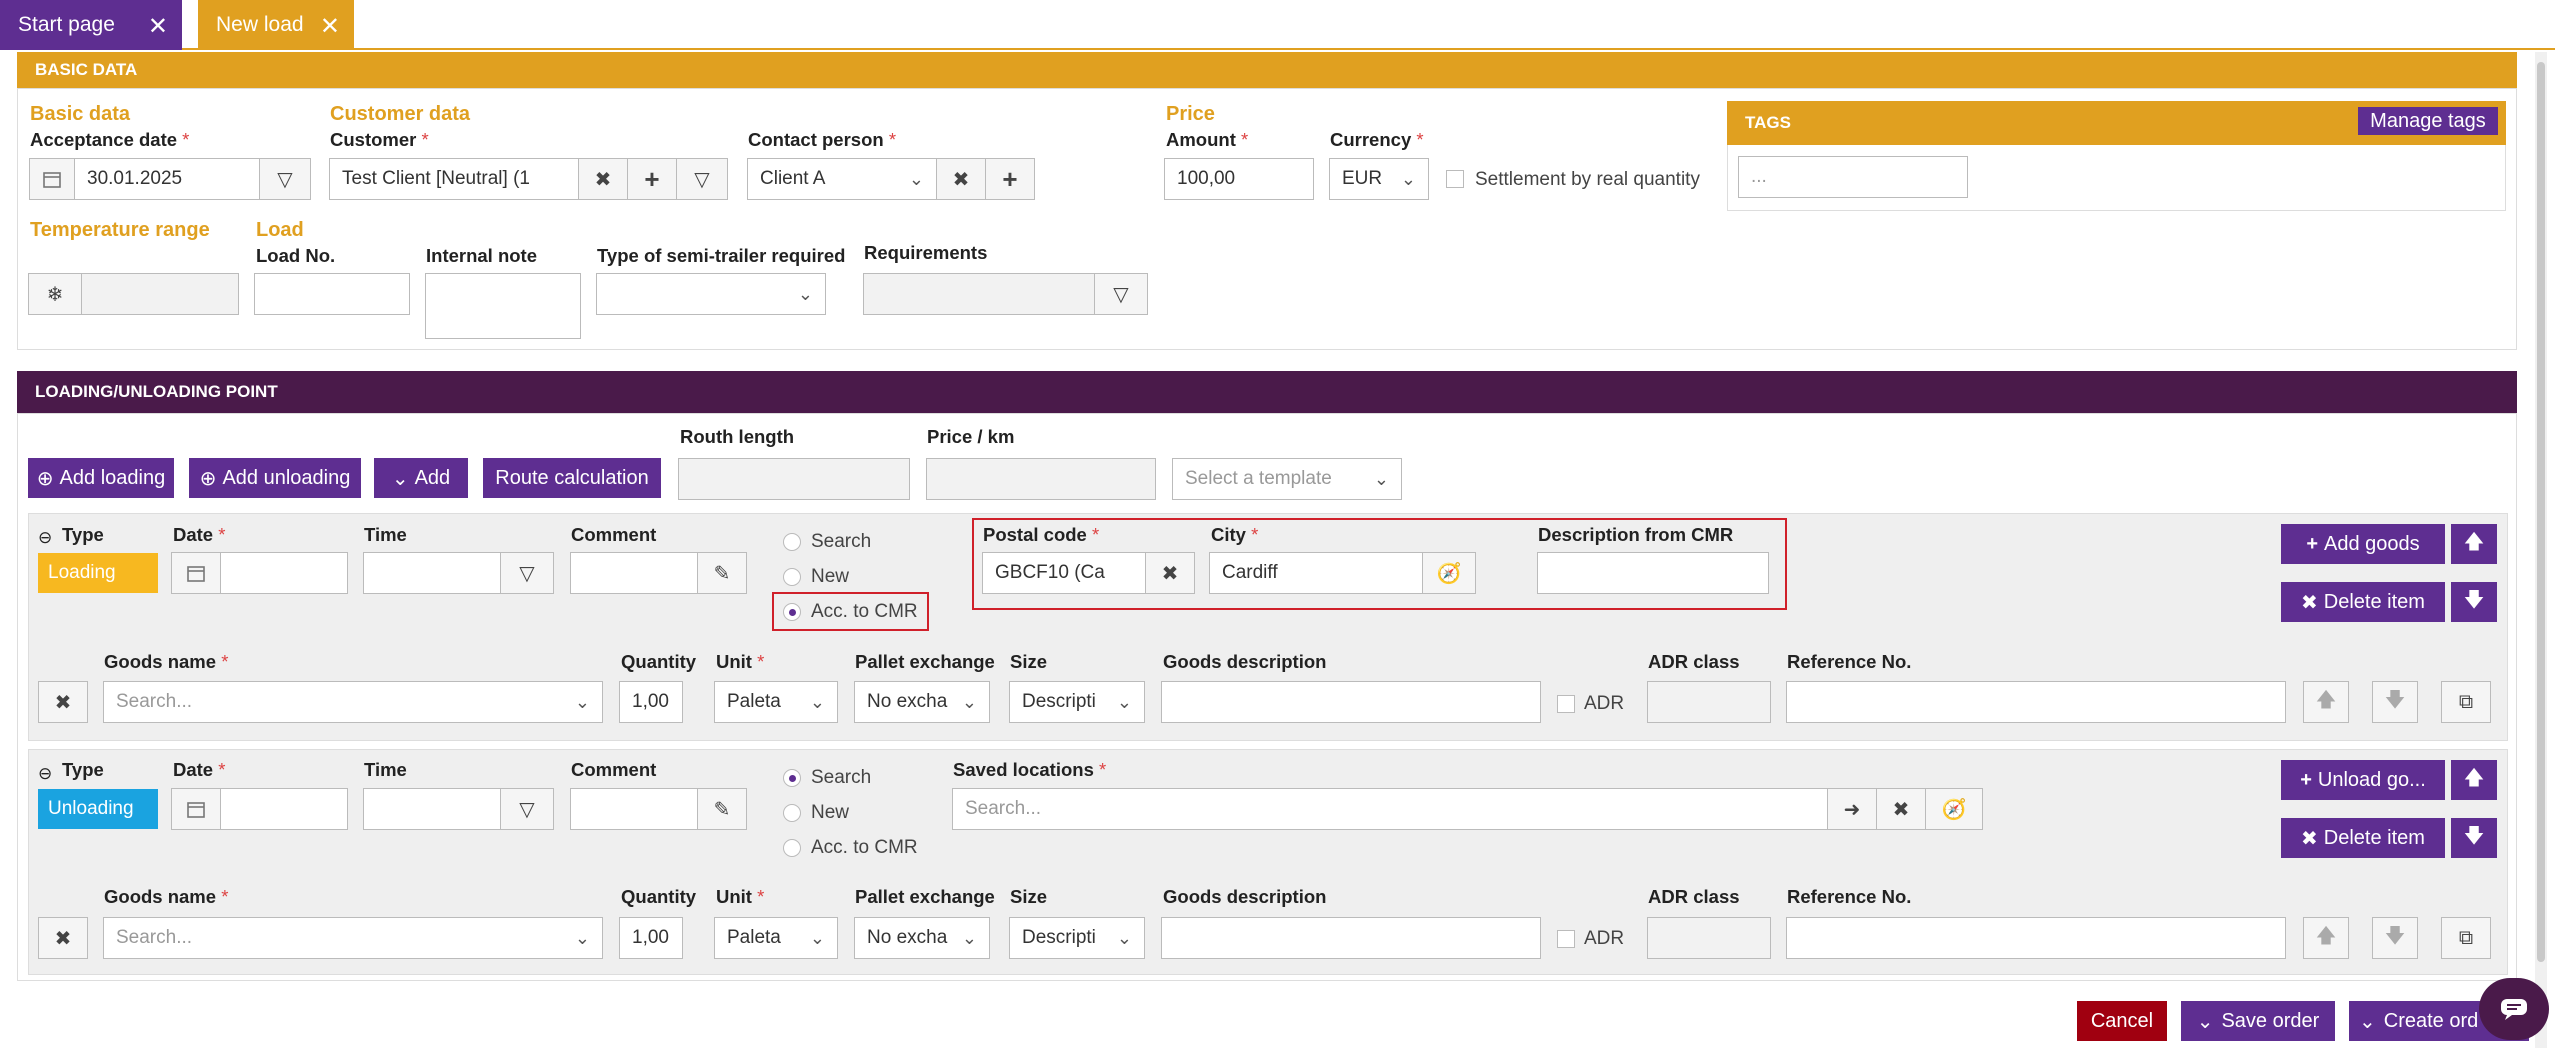 The width and height of the screenshot is (2555, 1048). What do you see at coordinates (979, 294) in the screenshot?
I see `requirements-input` at bounding box center [979, 294].